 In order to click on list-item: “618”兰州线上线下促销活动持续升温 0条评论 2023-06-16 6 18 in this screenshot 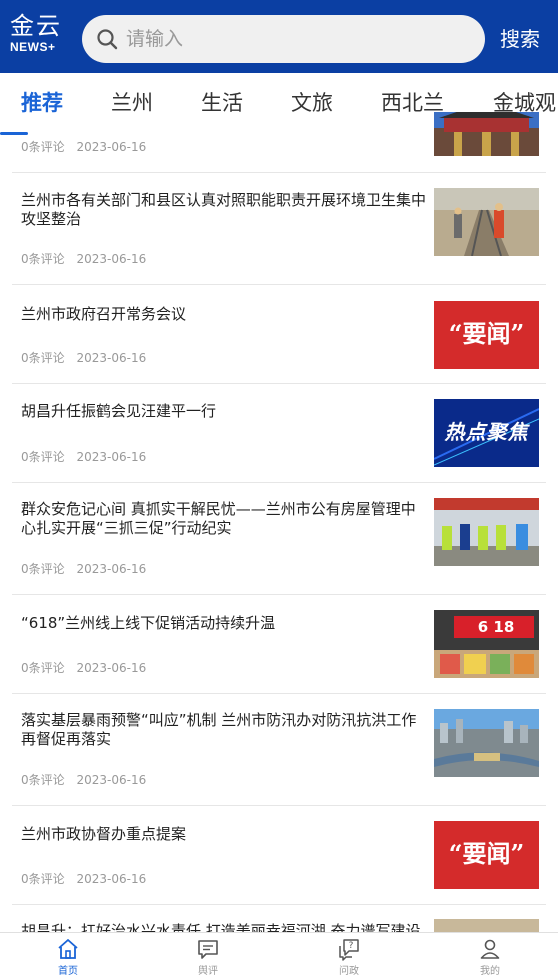, I will do `click(279, 644)`.